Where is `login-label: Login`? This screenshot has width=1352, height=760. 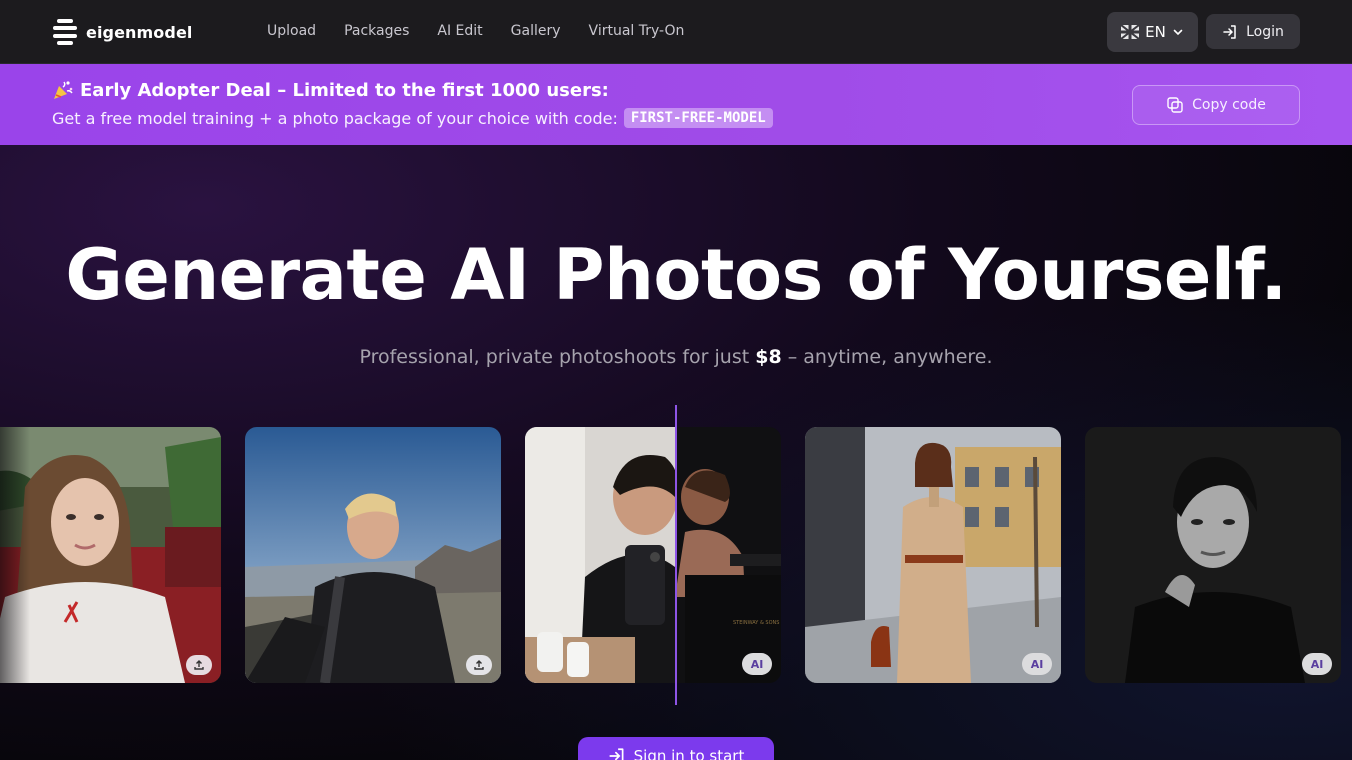 login-label: Login is located at coordinates (1265, 31).